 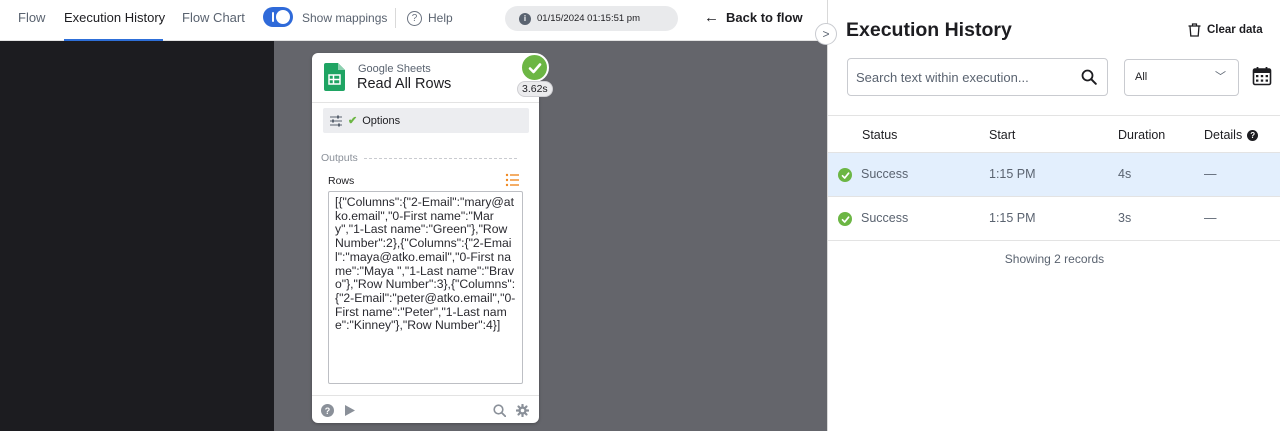 I want to click on tab-flow-chart: Flow Chart, so click(x=213, y=20).